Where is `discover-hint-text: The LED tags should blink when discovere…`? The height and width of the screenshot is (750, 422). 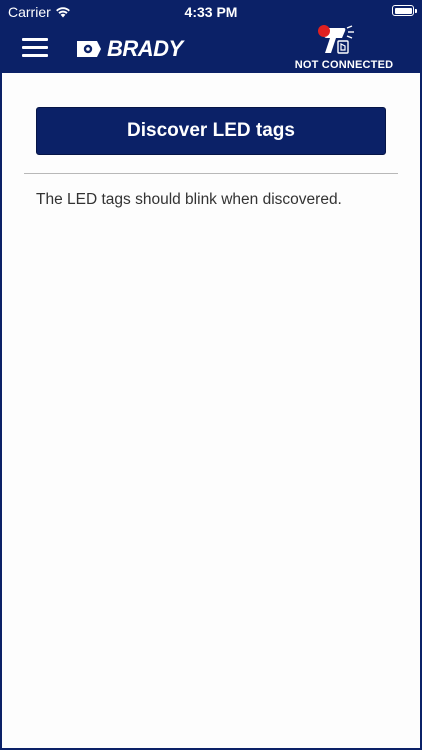 discover-hint-text: The LED tags should blink when discovere… is located at coordinates (189, 199).